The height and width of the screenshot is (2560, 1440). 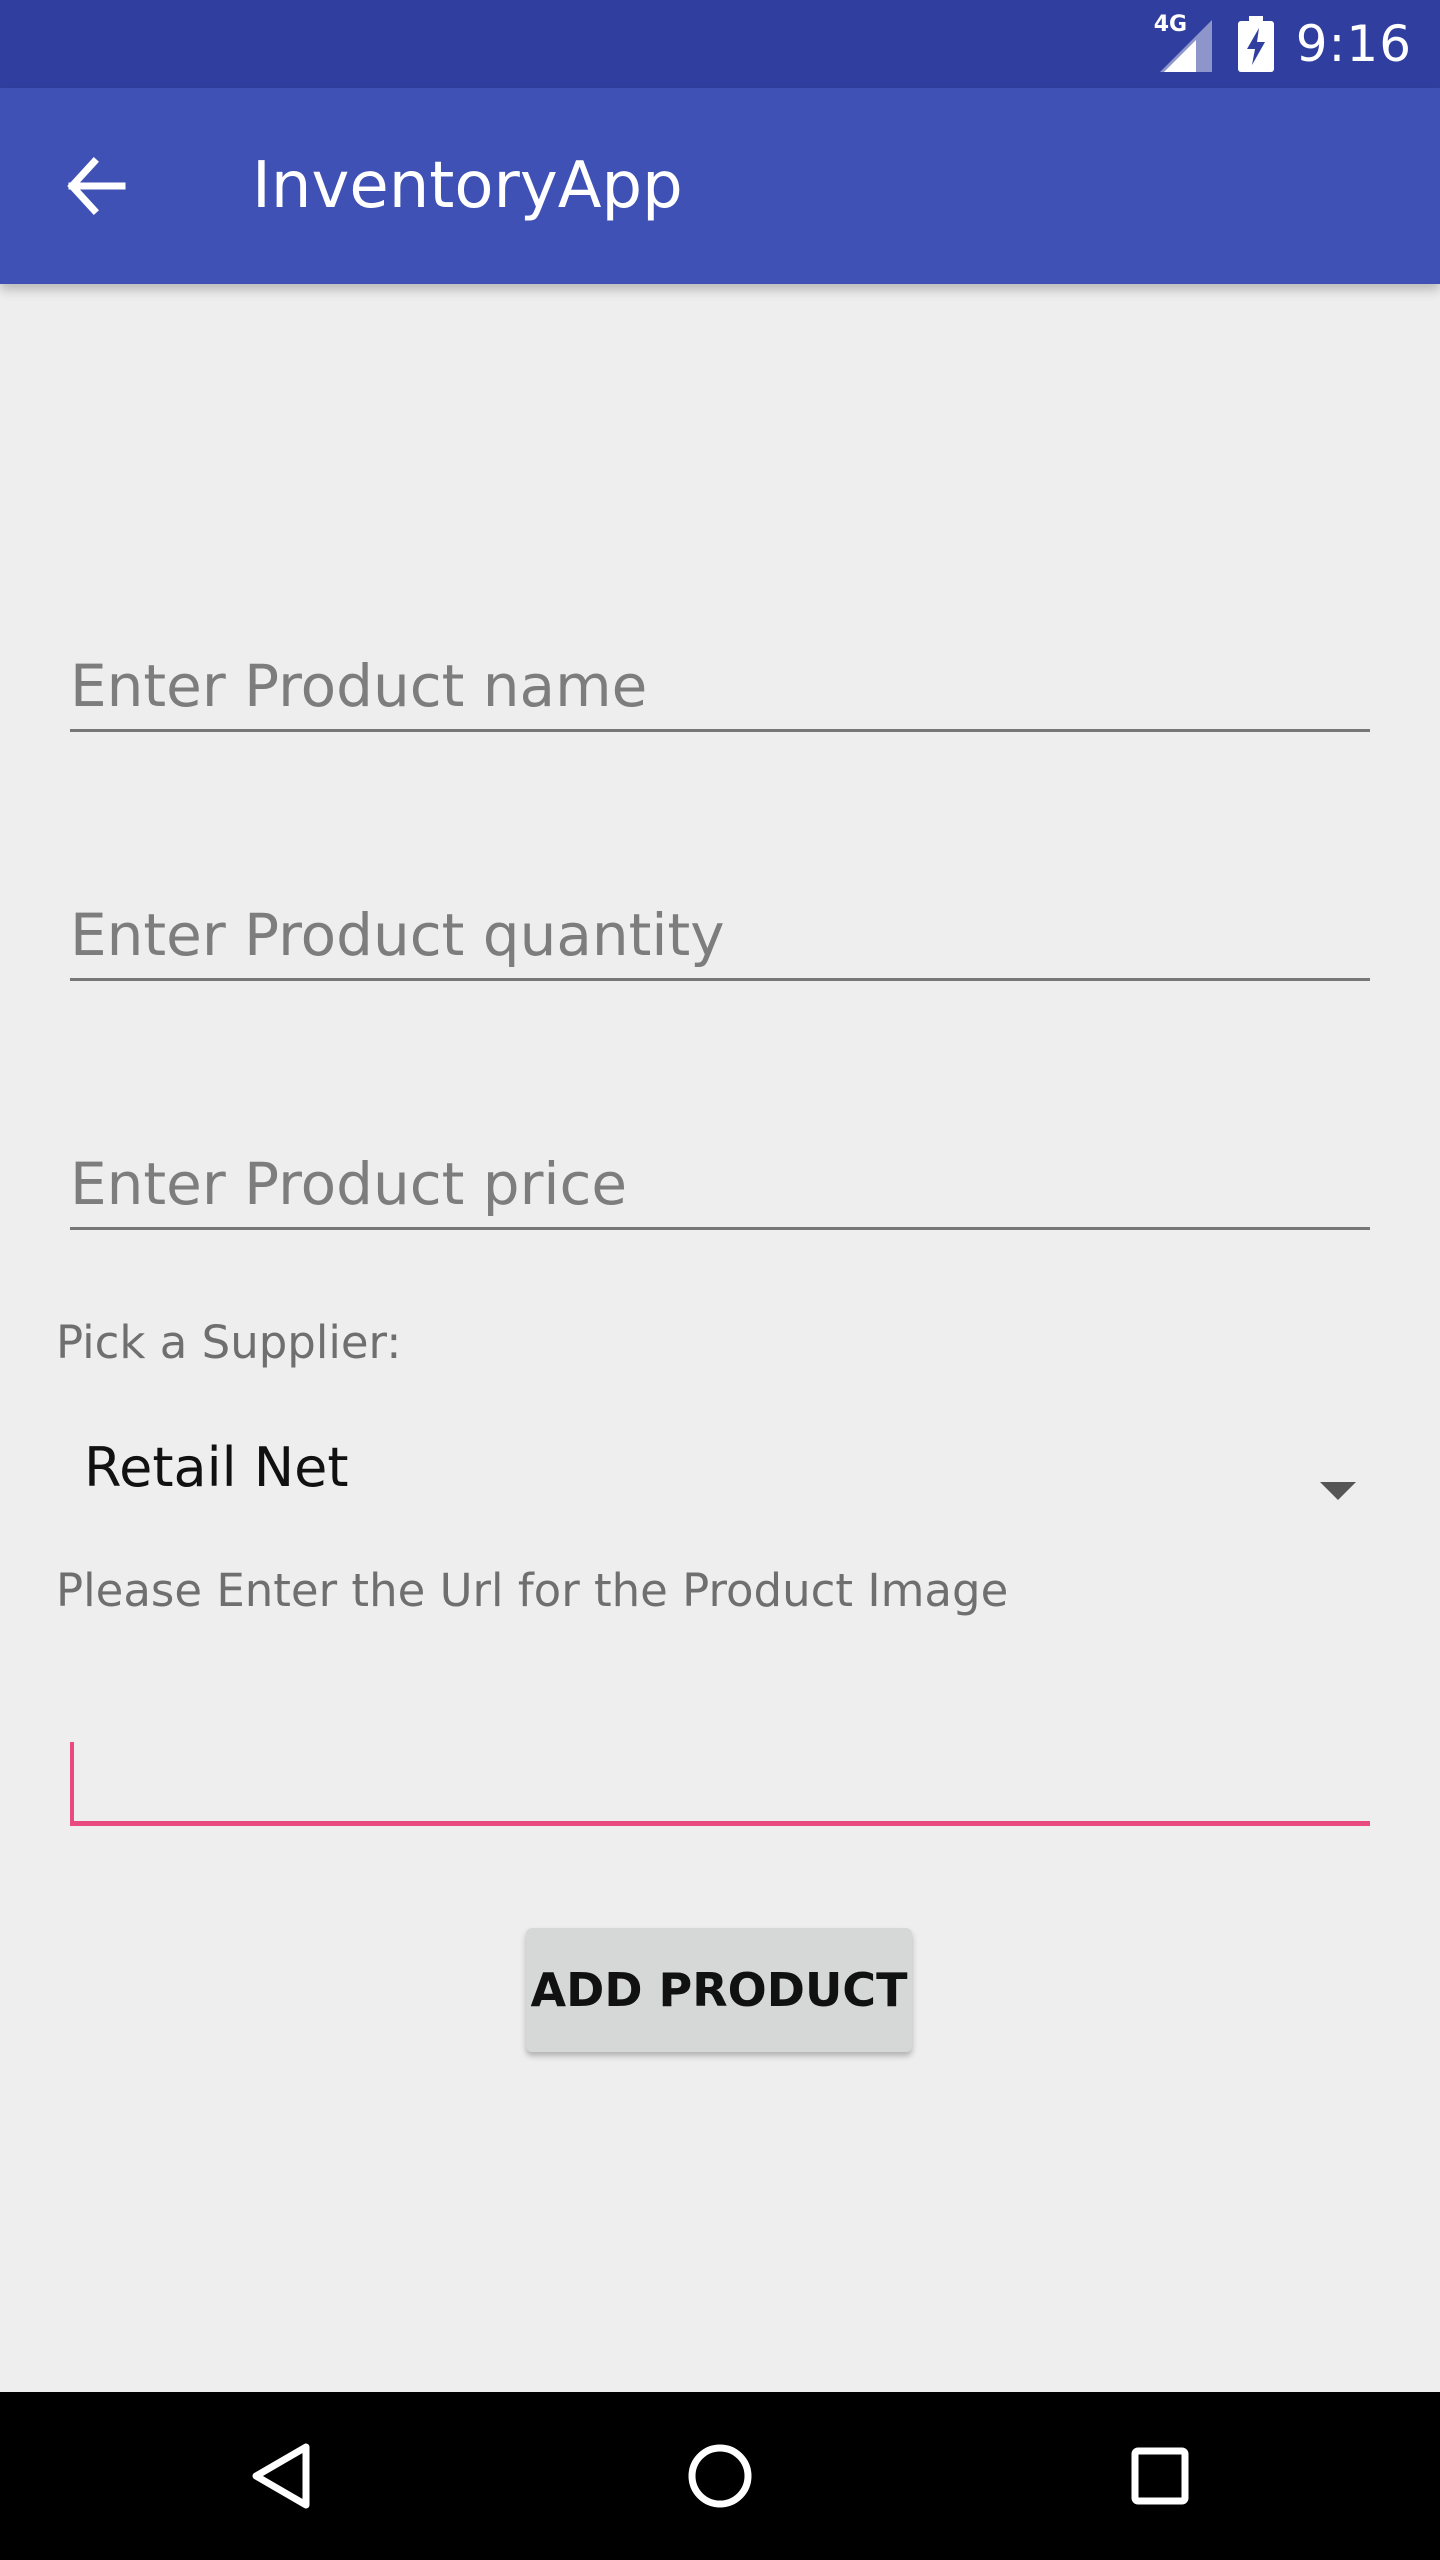 What do you see at coordinates (216, 1467) in the screenshot?
I see `supplier-selected-value: Retail Net` at bounding box center [216, 1467].